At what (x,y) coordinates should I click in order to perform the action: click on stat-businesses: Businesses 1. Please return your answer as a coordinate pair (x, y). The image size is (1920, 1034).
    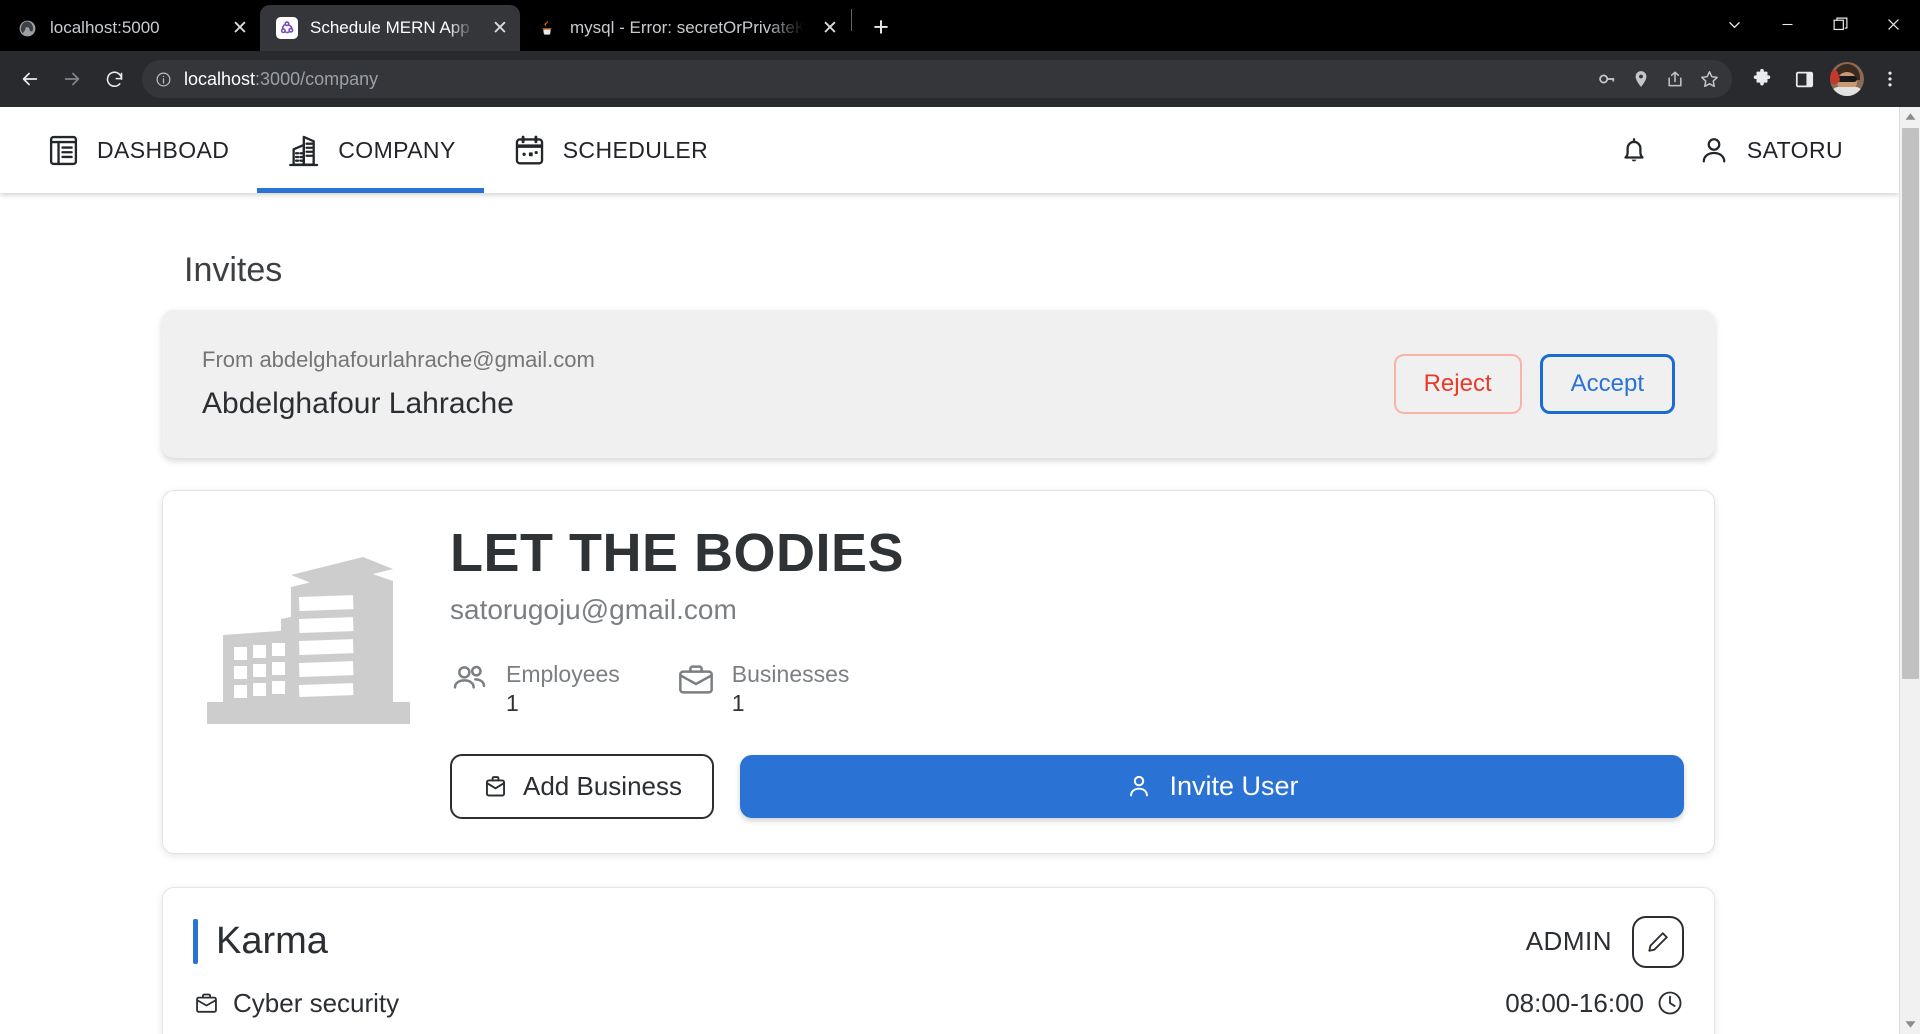
    Looking at the image, I should click on (763, 689).